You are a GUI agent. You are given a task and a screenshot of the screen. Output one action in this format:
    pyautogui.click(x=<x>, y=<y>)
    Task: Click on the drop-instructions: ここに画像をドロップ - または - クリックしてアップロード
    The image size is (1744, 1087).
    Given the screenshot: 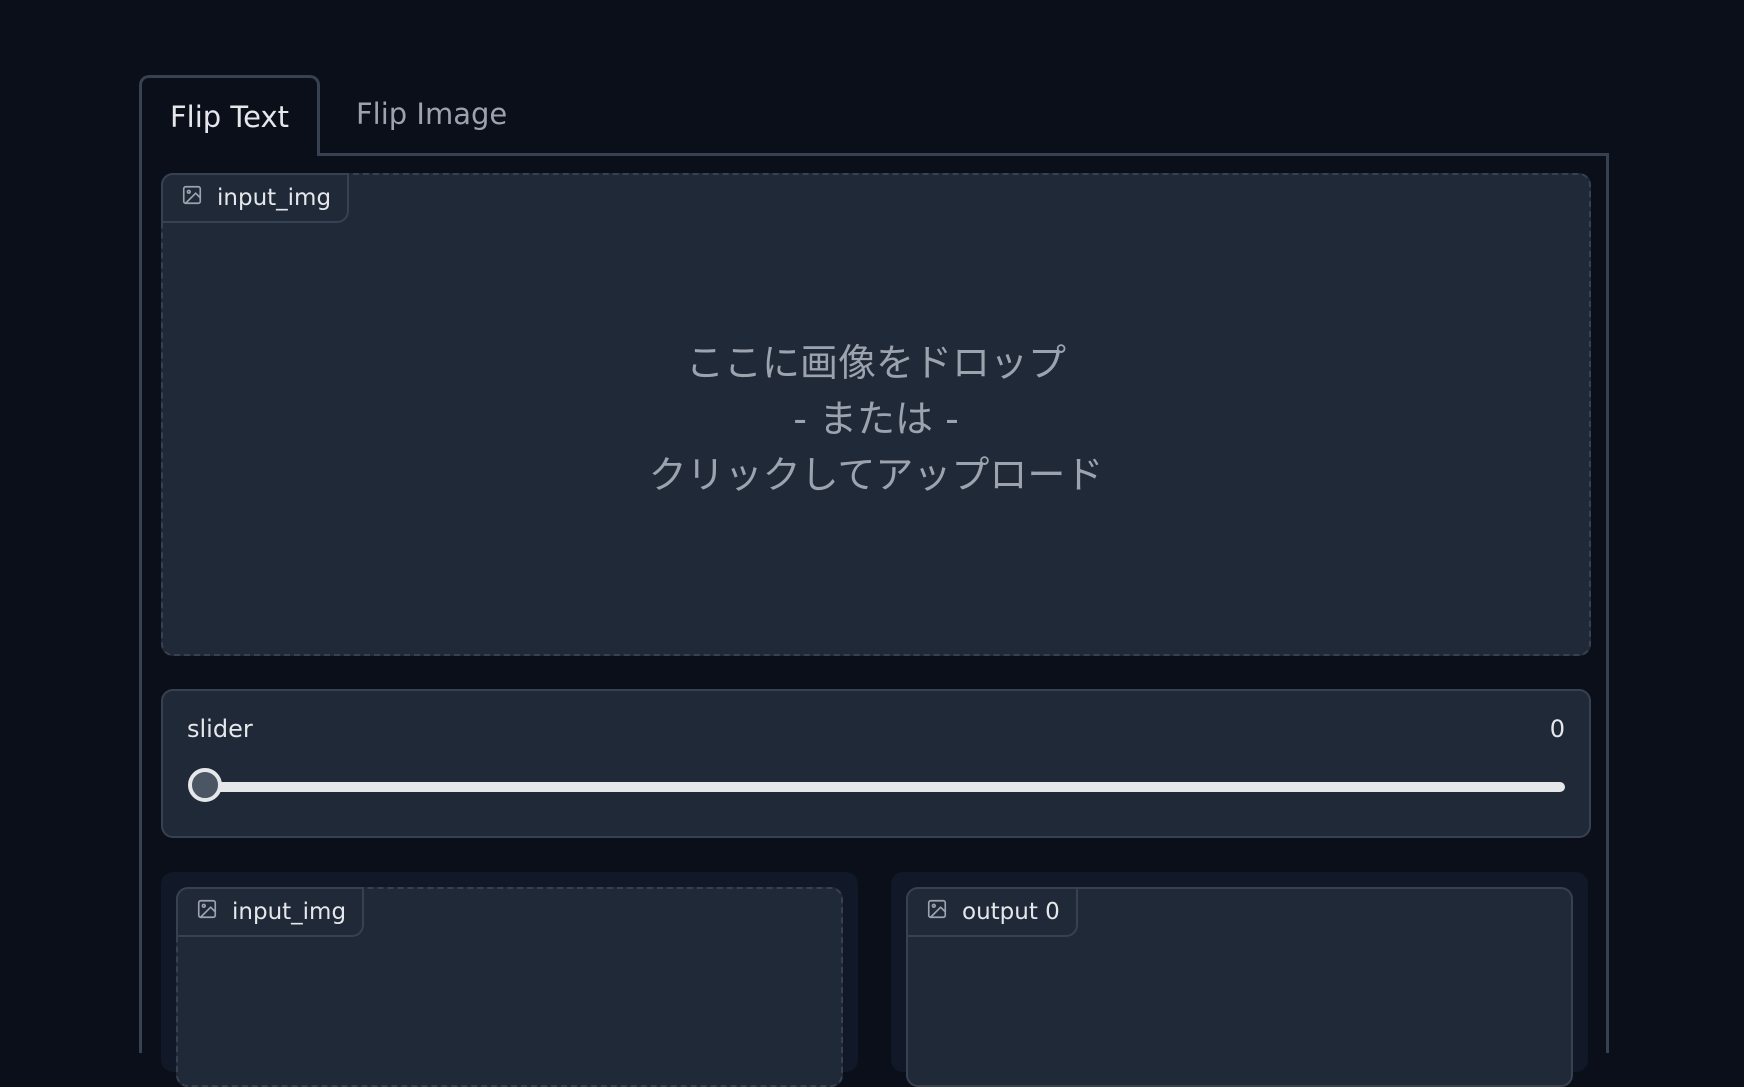 What is the action you would take?
    pyautogui.click(x=876, y=419)
    